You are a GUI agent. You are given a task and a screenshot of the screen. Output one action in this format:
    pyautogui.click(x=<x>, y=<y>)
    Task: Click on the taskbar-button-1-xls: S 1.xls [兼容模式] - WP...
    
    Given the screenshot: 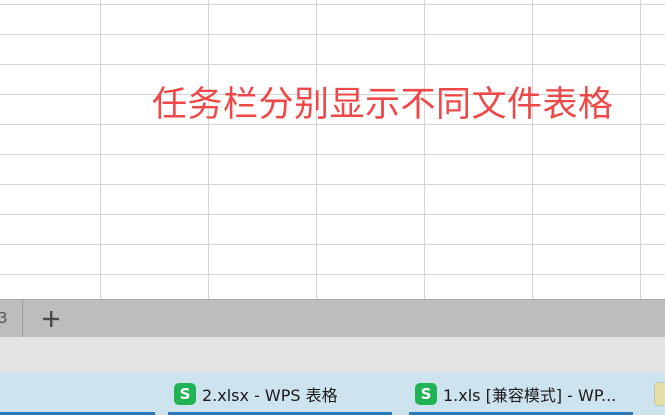 What is the action you would take?
    pyautogui.click(x=521, y=393)
    